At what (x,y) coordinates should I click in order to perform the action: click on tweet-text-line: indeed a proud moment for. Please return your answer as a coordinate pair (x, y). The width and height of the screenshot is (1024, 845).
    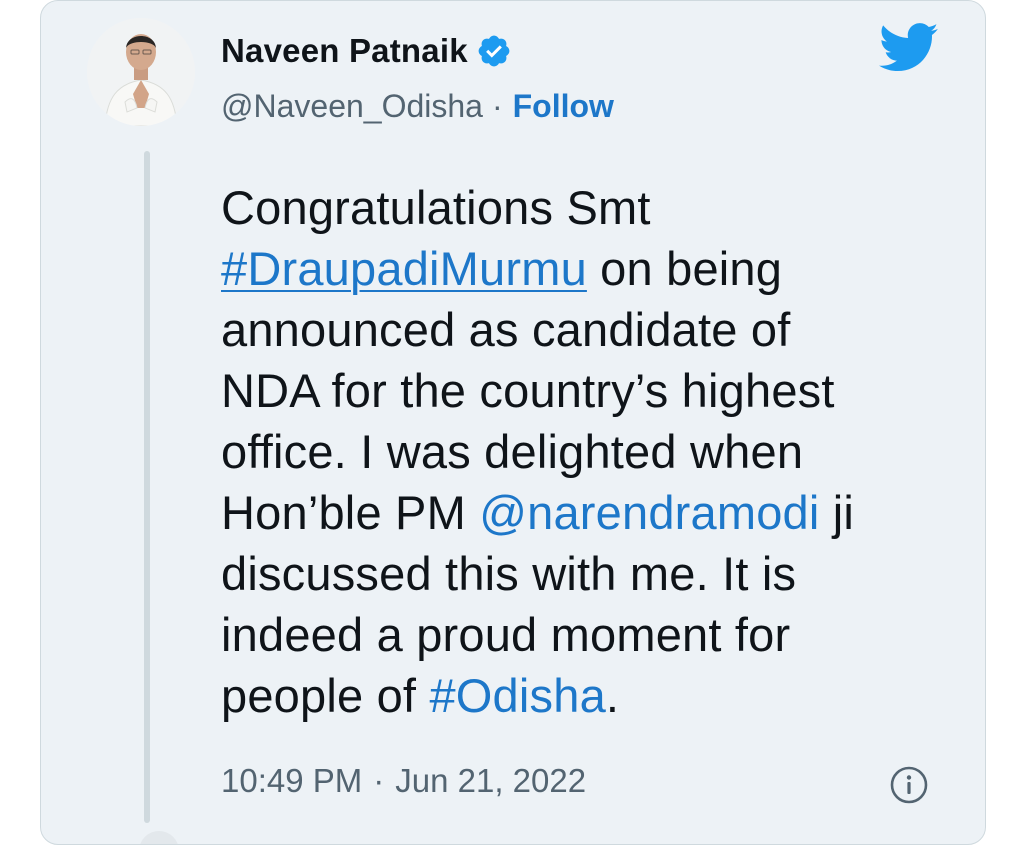
    Looking at the image, I should click on (571, 634).